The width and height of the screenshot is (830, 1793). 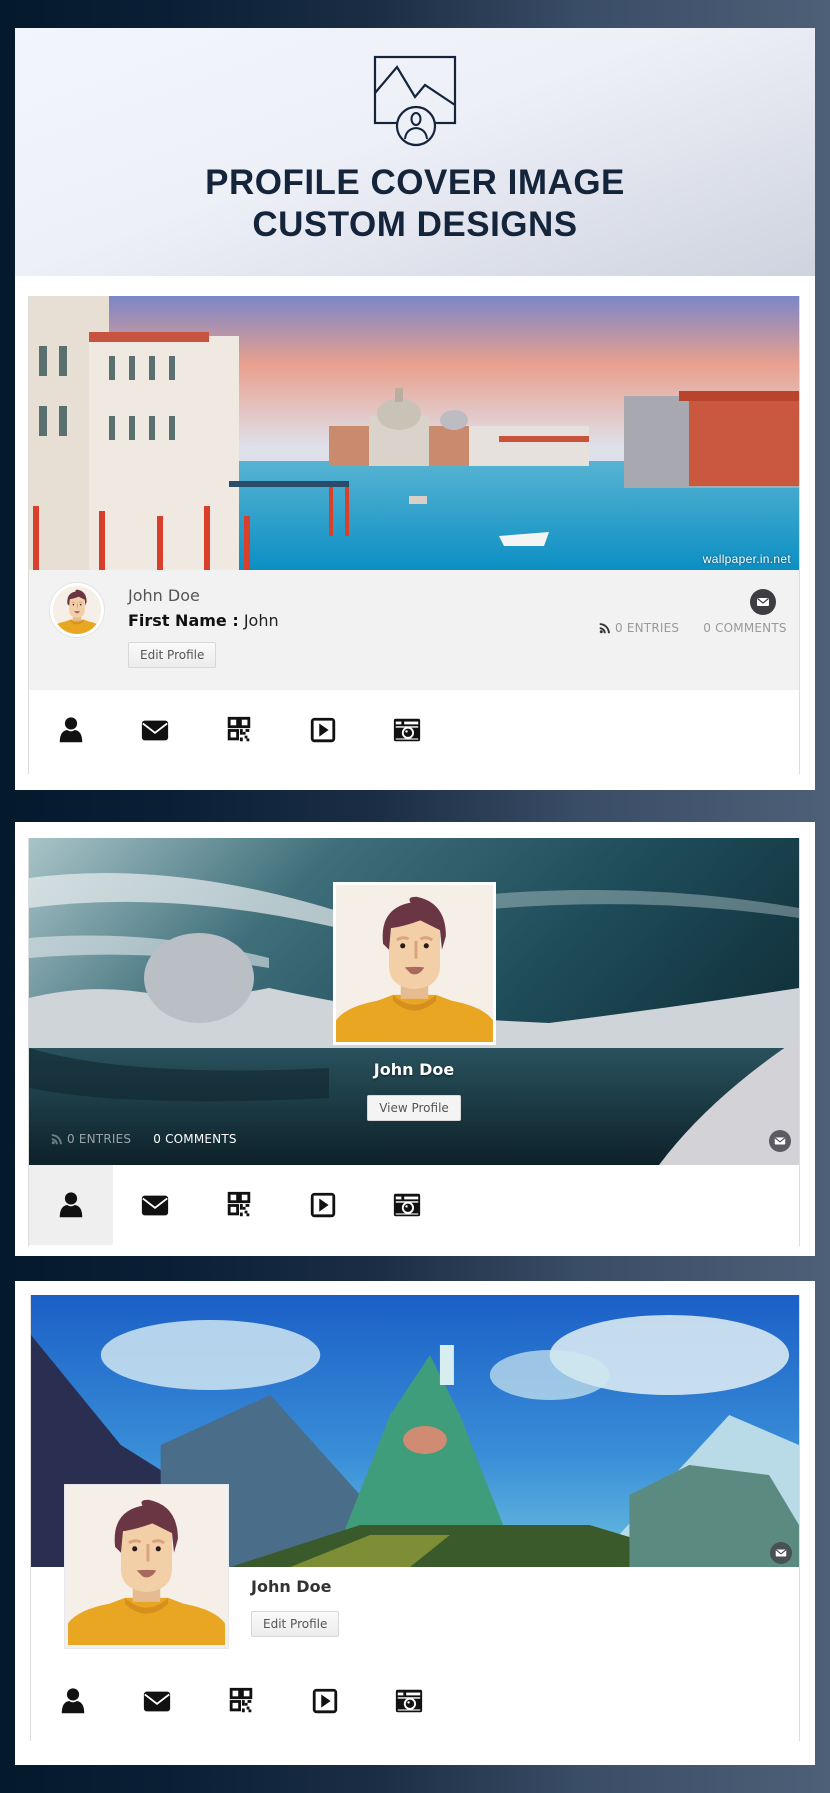 What do you see at coordinates (183, 620) in the screenshot?
I see `field-label: First Name :` at bounding box center [183, 620].